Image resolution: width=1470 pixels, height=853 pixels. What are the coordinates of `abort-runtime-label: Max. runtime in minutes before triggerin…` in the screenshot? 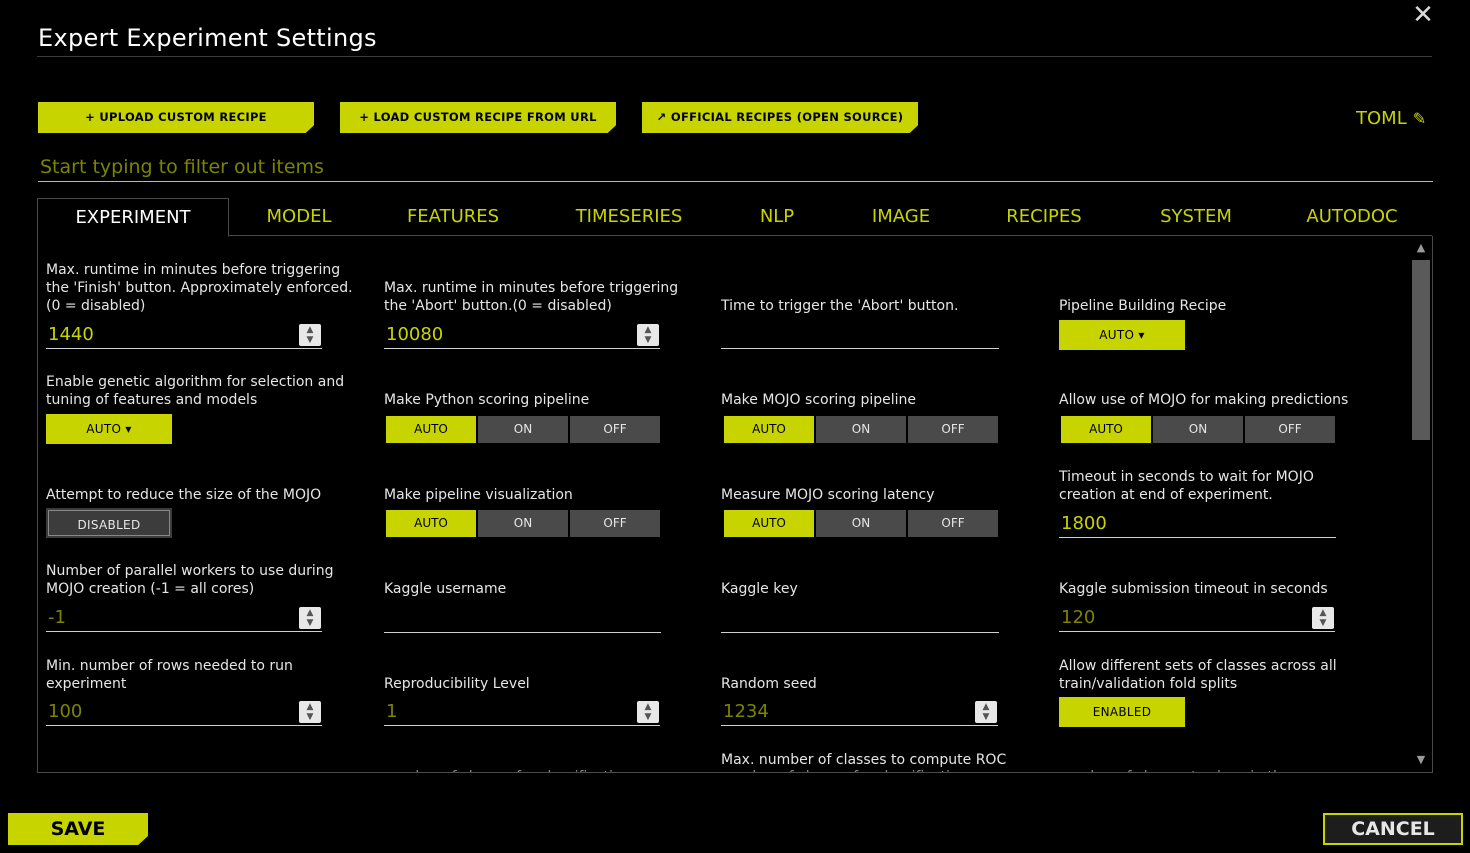 It's located at (531, 297).